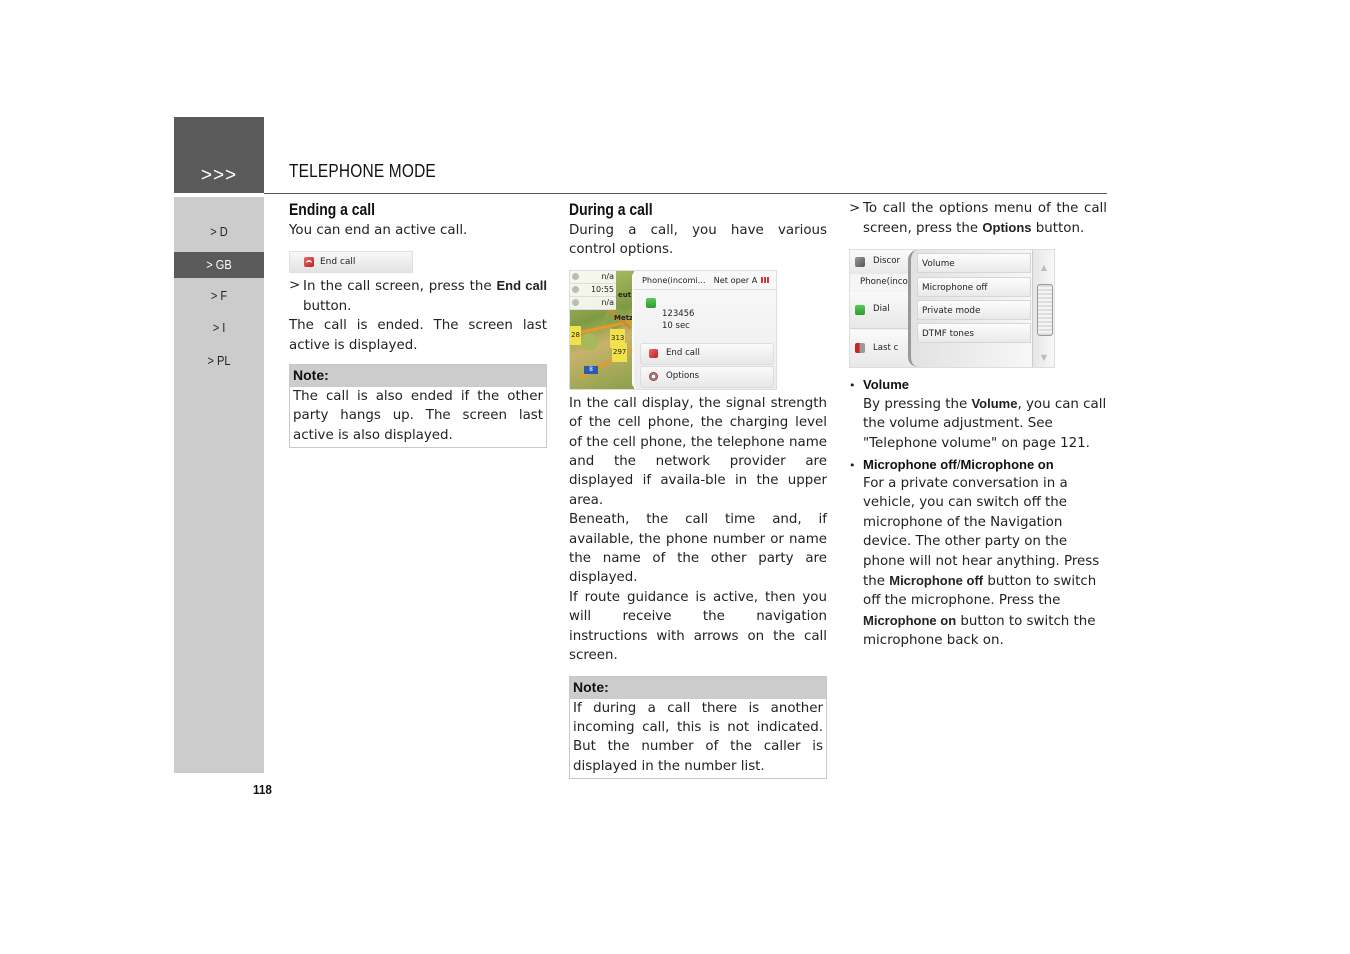 Image resolution: width=1350 pixels, height=954 pixels. I want to click on bullet-text: By pressing the, so click(917, 404).